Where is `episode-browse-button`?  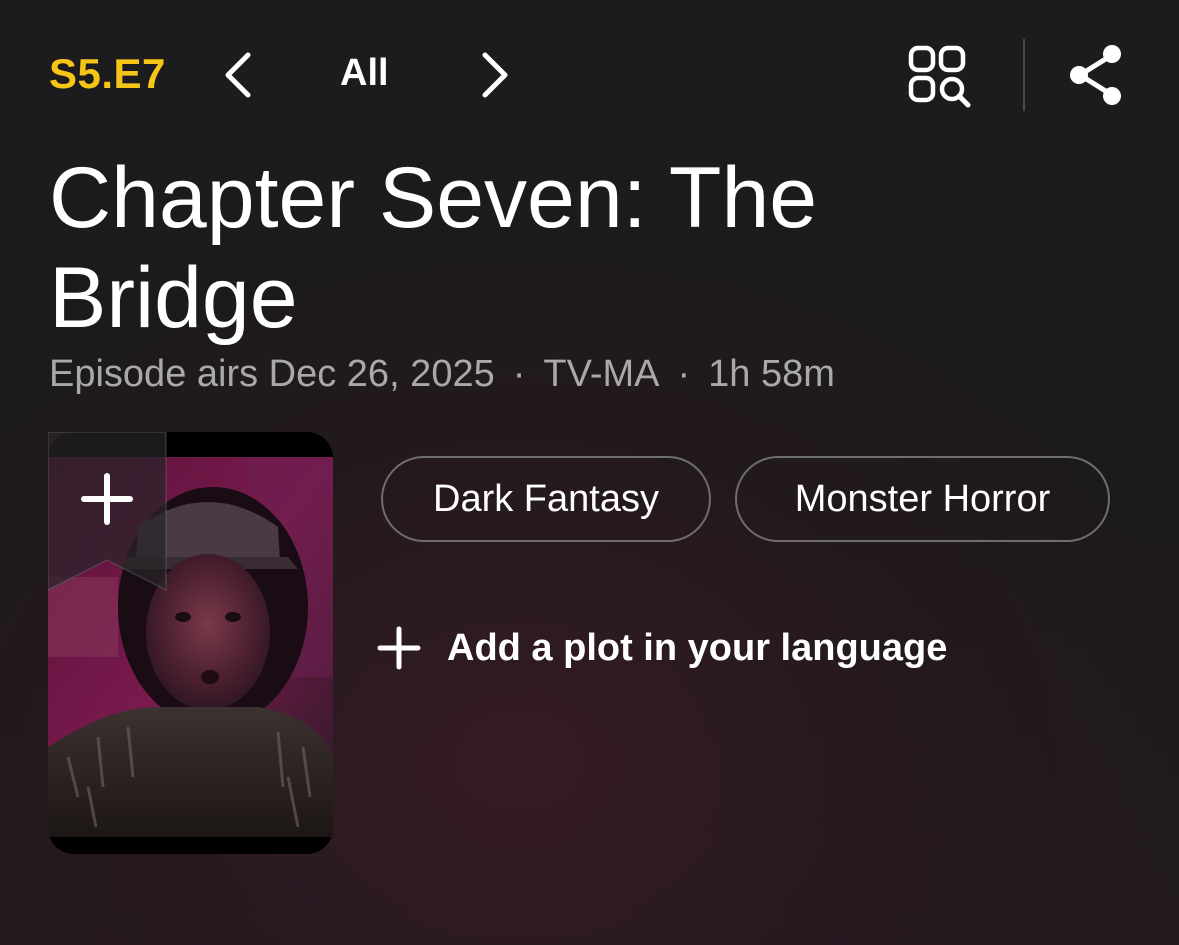 episode-browse-button is located at coordinates (940, 77).